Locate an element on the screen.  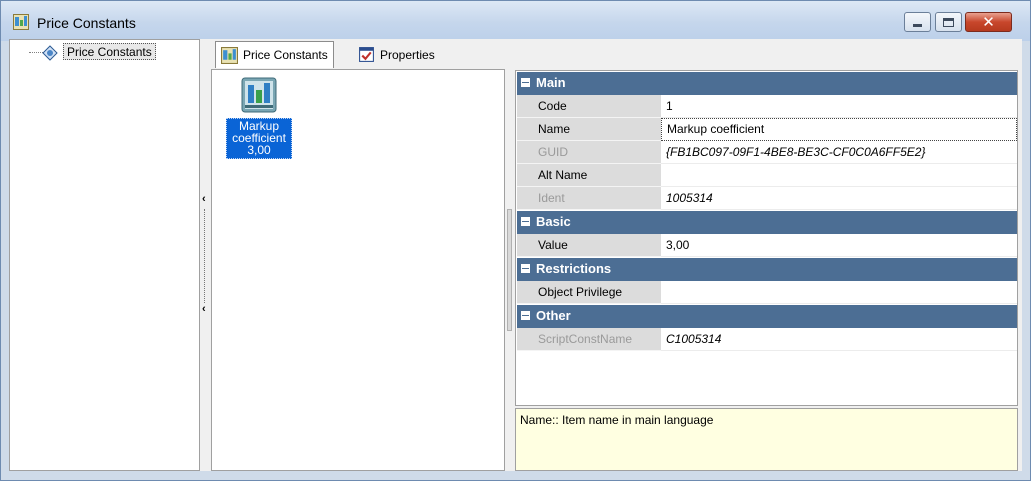
property-value: 1 is located at coordinates (839, 106).